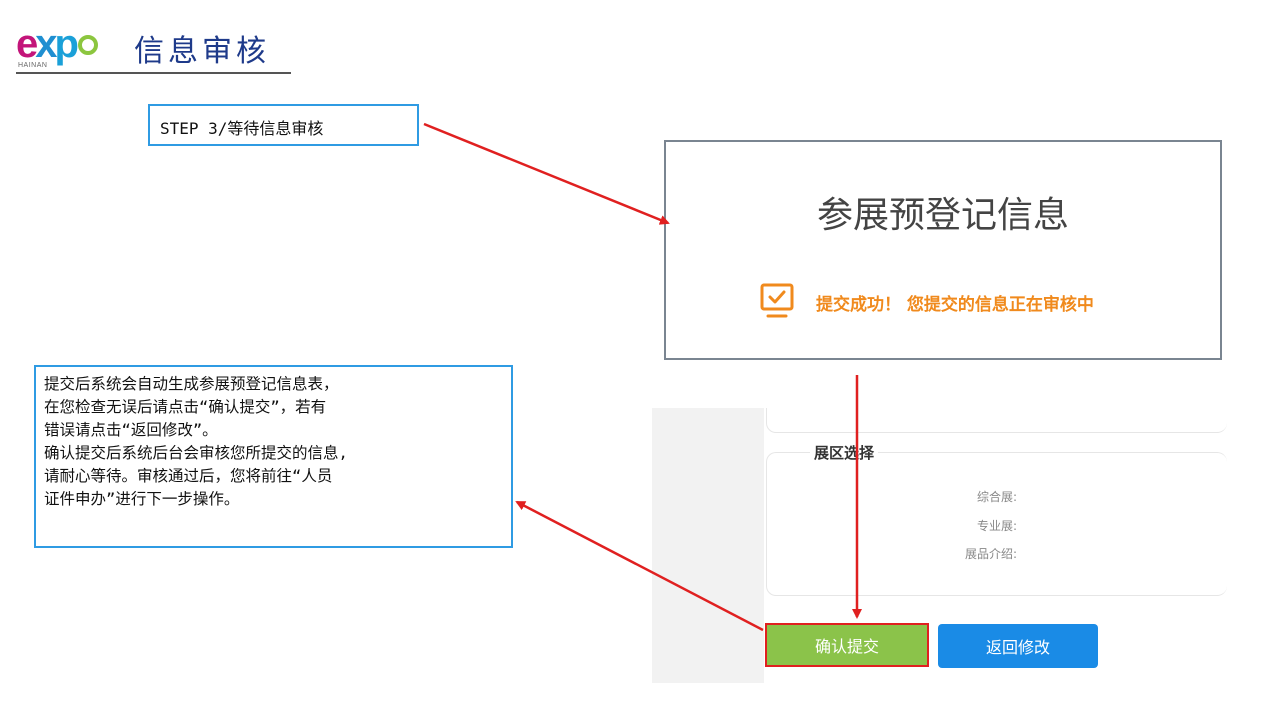 This screenshot has width=1275, height=716. I want to click on logo-letter-x: x, so click(46, 44).